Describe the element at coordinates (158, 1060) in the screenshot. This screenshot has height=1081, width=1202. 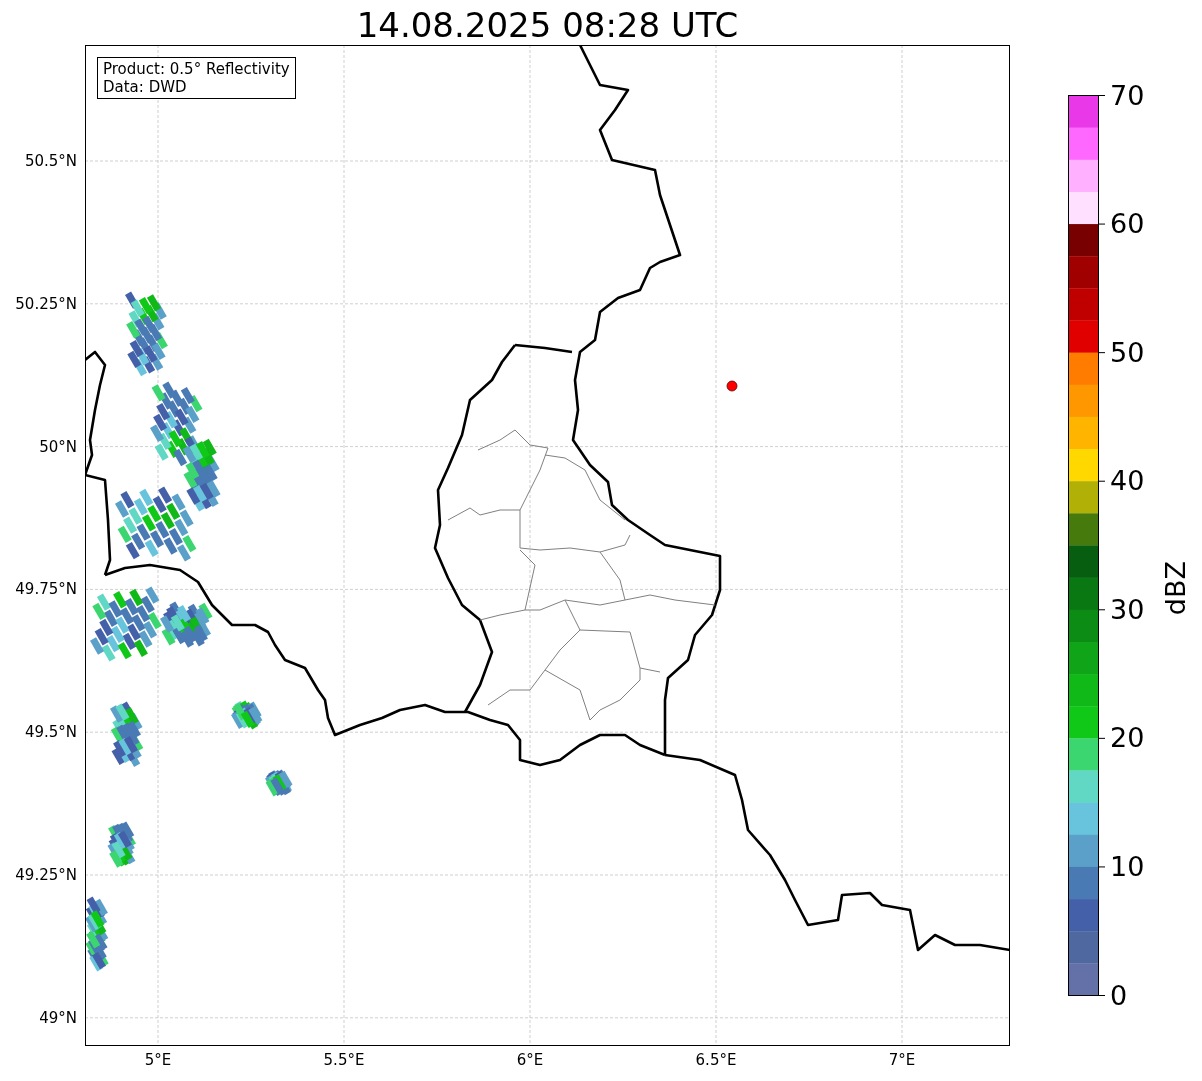
I see `longitude-label: 5°E` at that location.